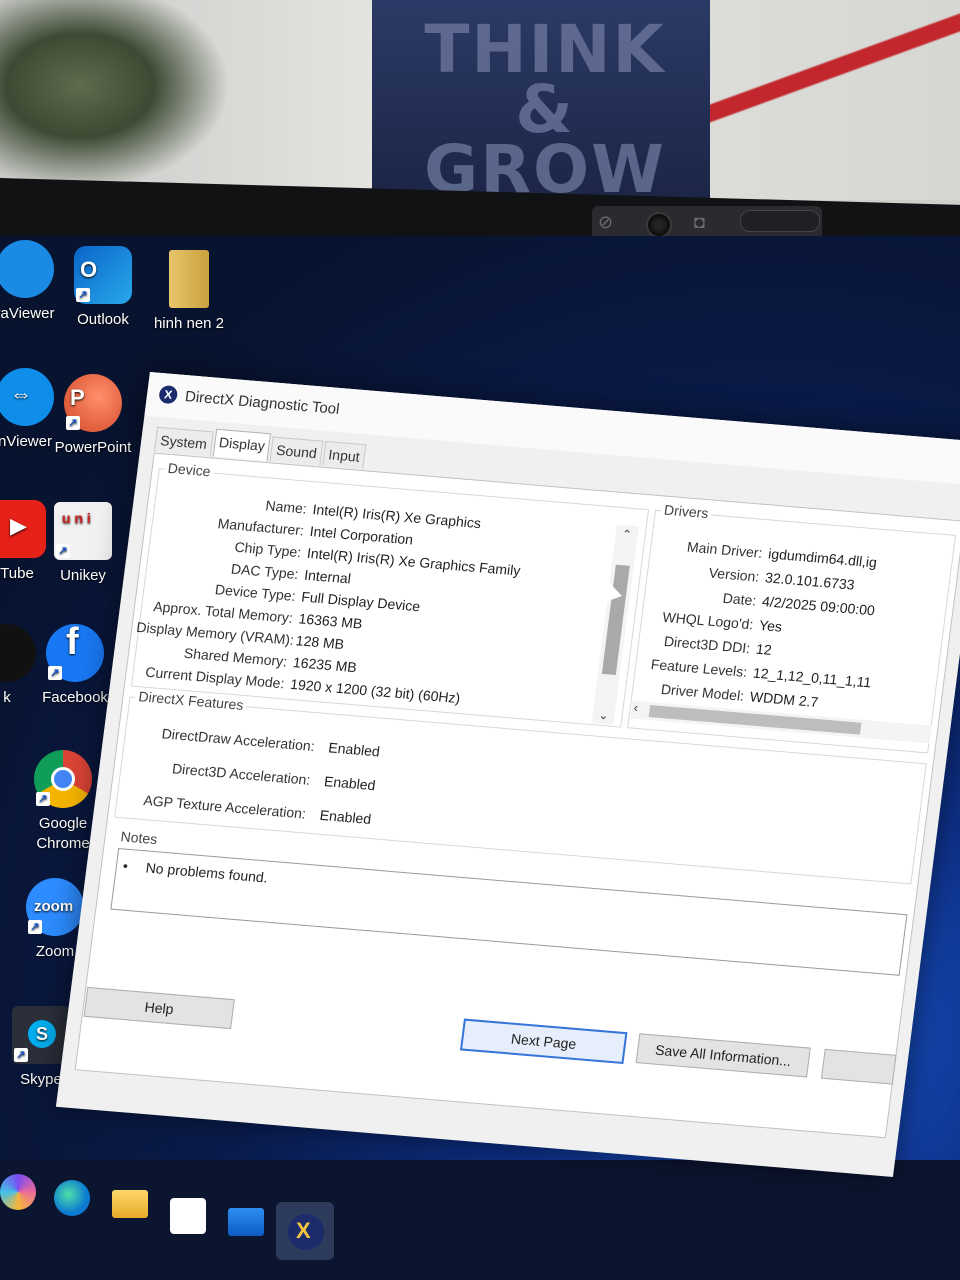  Describe the element at coordinates (183, 441) in the screenshot. I see `tab-system: System` at that location.